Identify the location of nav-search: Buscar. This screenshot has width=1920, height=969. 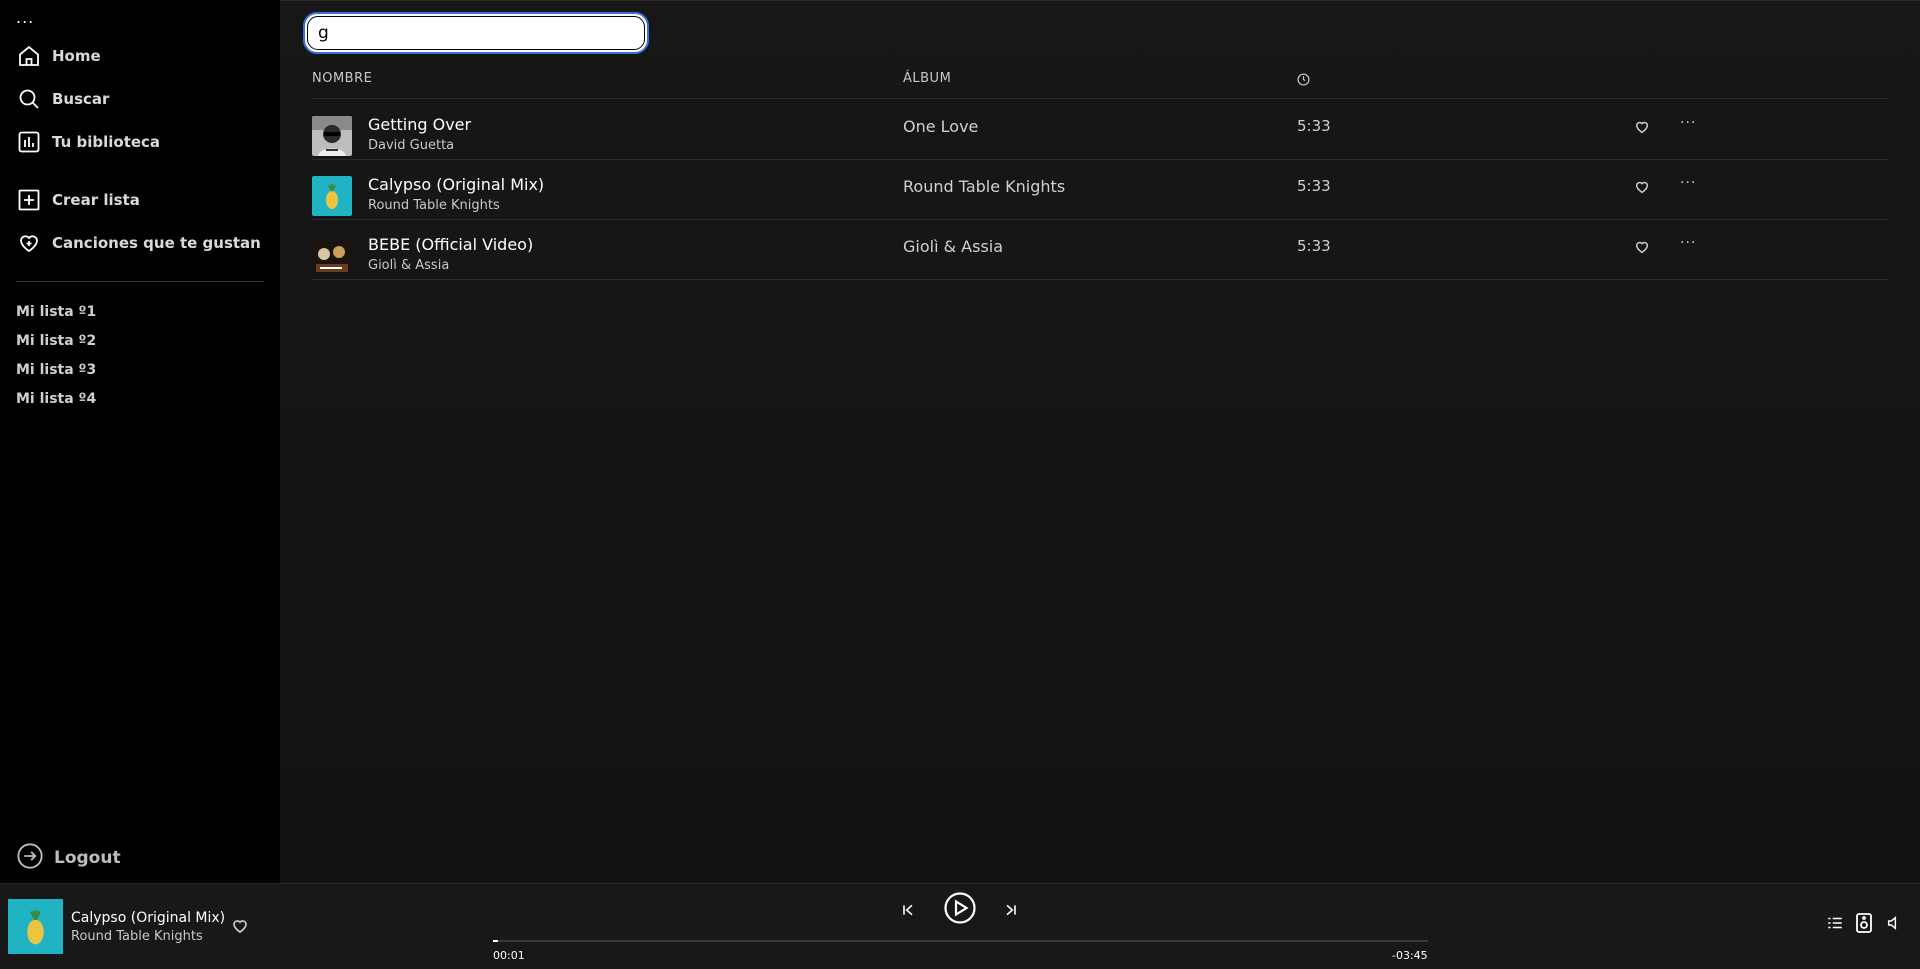
(62, 99).